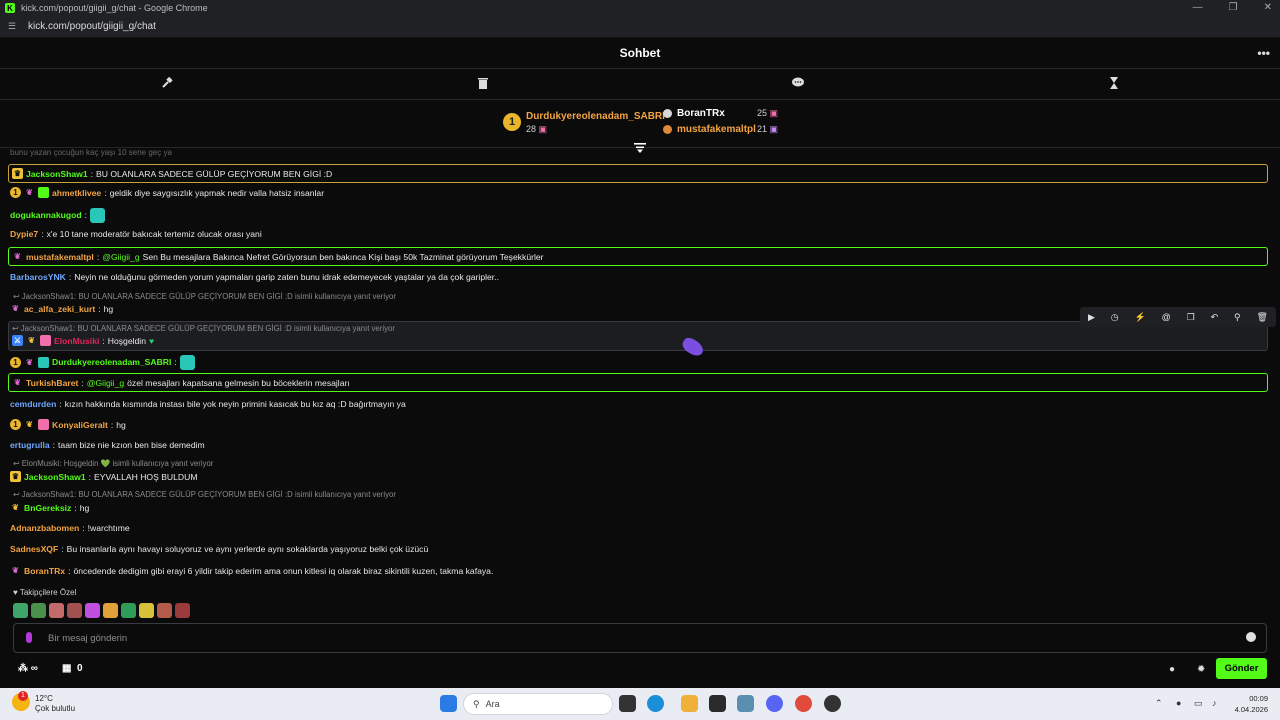  Describe the element at coordinates (720, 113) in the screenshot. I see `leaderboard-second: BoranTRx 25 ▣` at that location.